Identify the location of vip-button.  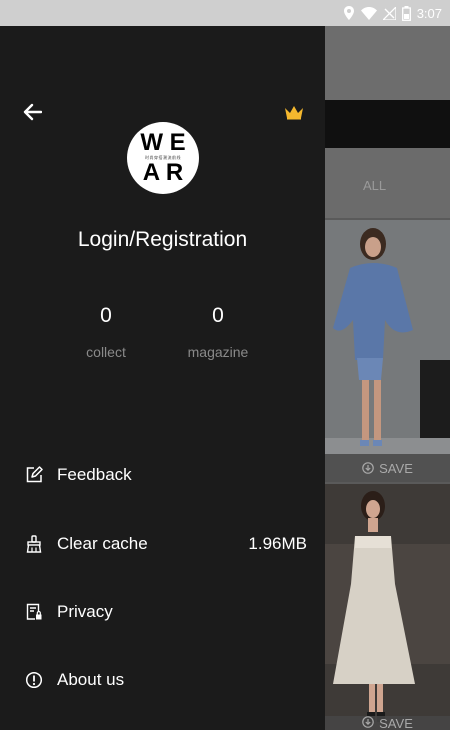
(294, 112).